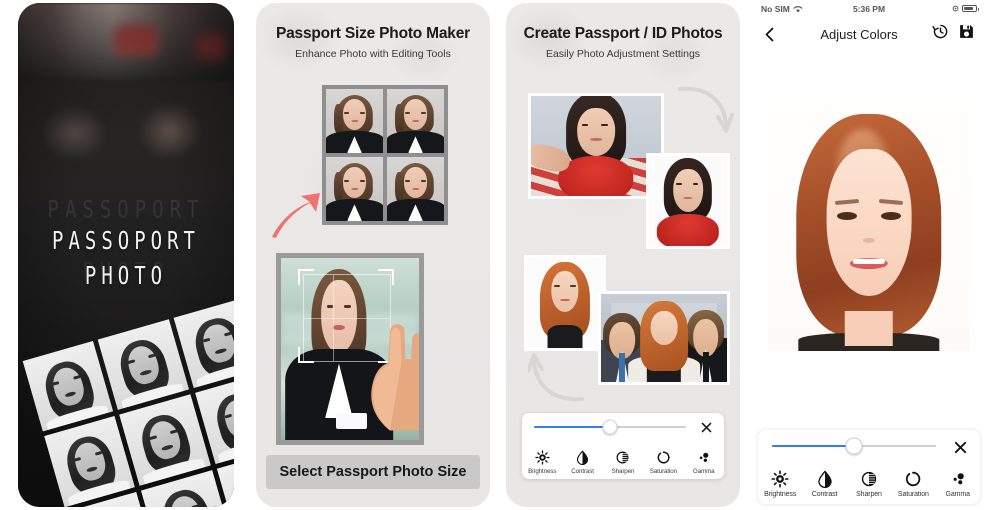 This screenshot has height=510, width=990. Describe the element at coordinates (296, 215) in the screenshot. I see `arrow-up-right-icon` at that location.